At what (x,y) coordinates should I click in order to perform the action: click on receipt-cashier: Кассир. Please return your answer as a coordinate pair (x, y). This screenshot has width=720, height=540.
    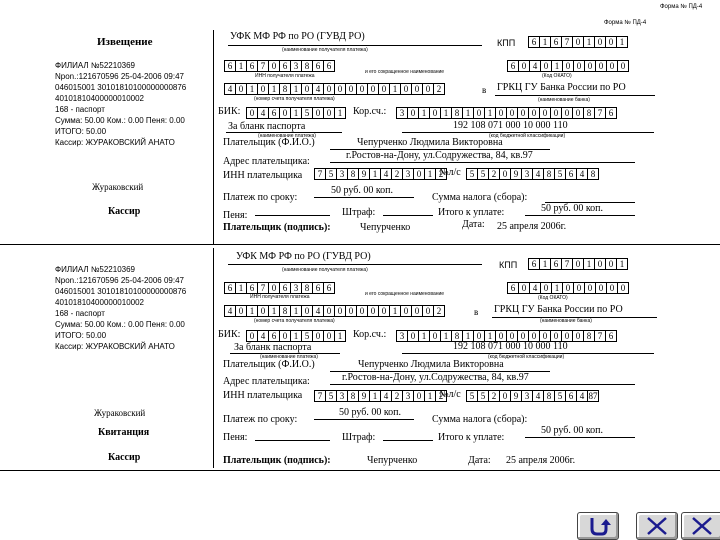
    Looking at the image, I should click on (124, 457).